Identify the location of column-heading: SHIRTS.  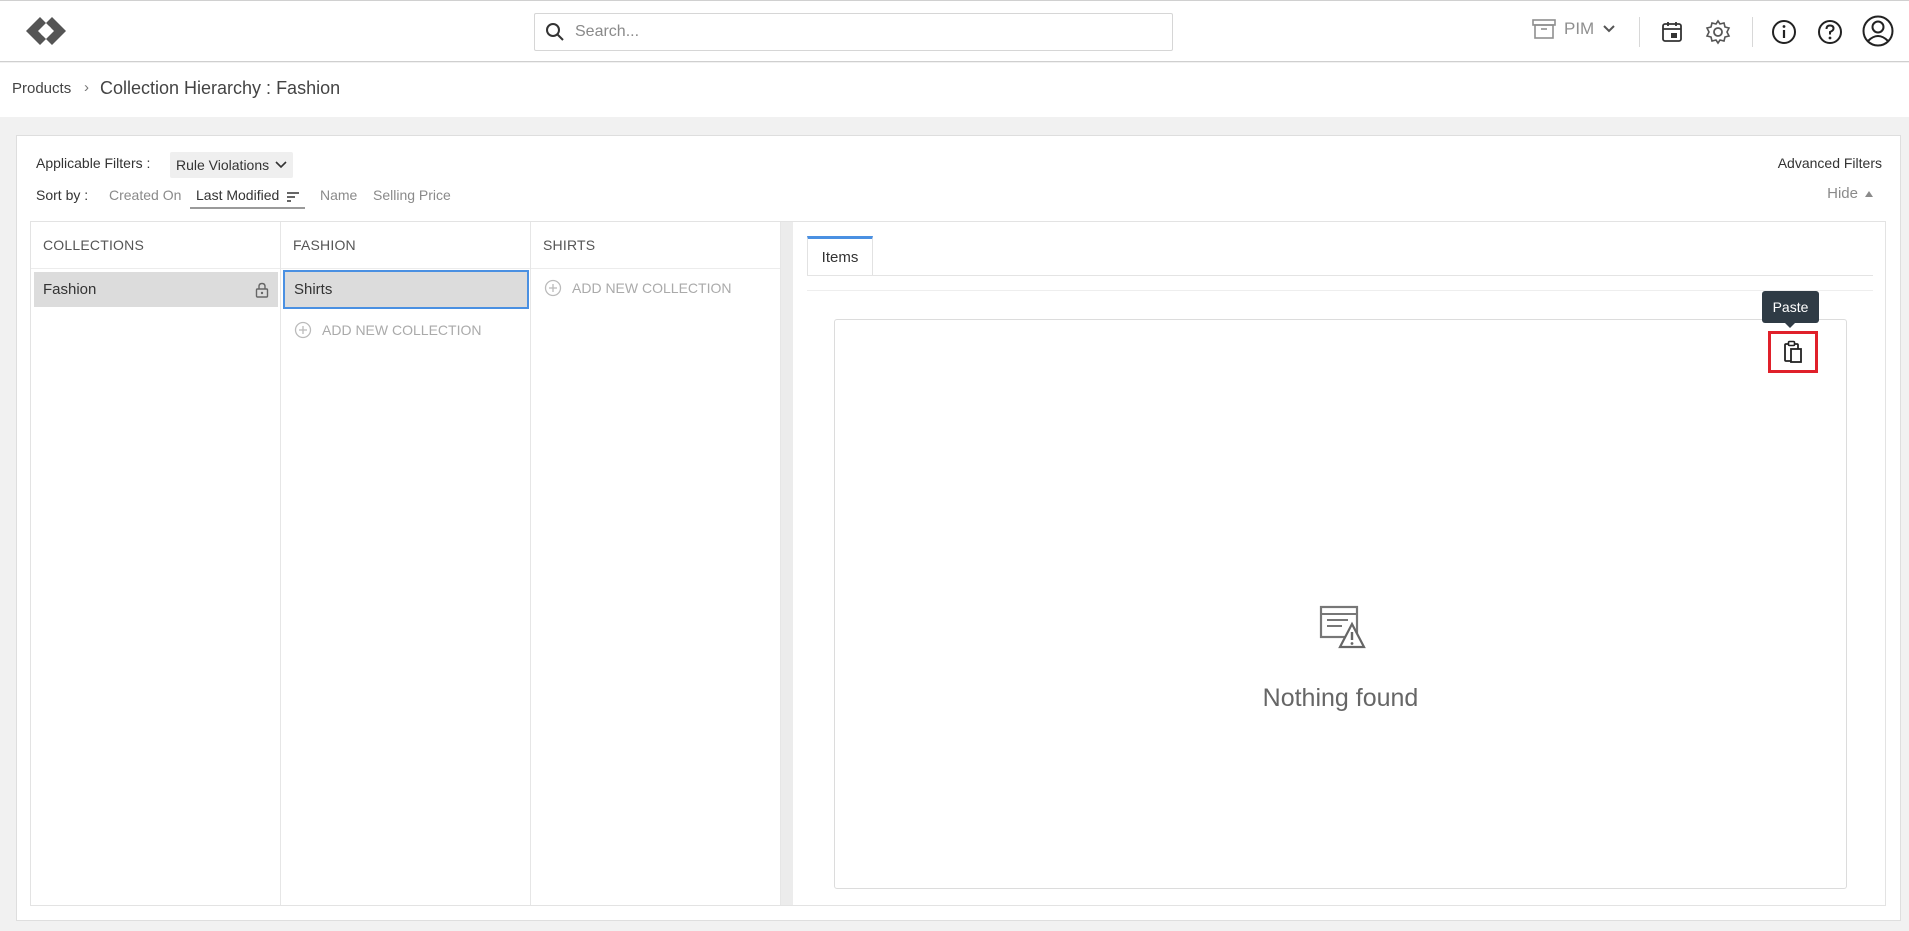
(569, 245).